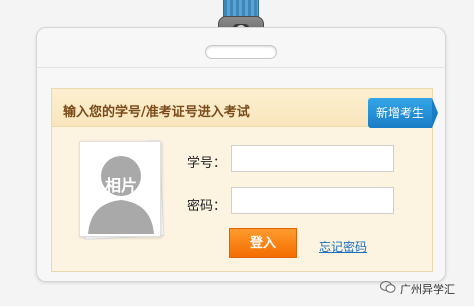  Describe the element at coordinates (156, 112) in the screenshot. I see `panel-title: 输入您的学号/准考证号进入考试` at that location.